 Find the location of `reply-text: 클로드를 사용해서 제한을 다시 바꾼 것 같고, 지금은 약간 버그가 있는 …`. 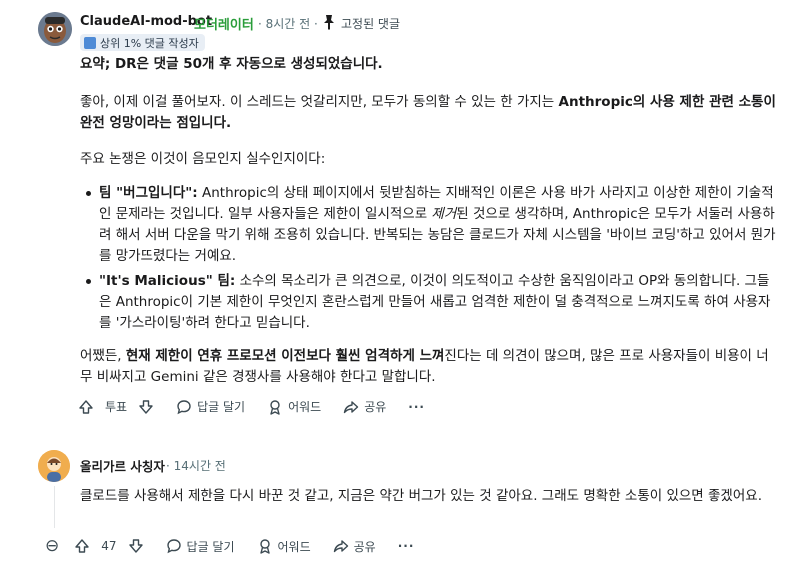

reply-text: 클로드를 사용해서 제한을 다시 바꾼 것 같고, 지금은 약간 버그가 있는 … is located at coordinates (421, 496).